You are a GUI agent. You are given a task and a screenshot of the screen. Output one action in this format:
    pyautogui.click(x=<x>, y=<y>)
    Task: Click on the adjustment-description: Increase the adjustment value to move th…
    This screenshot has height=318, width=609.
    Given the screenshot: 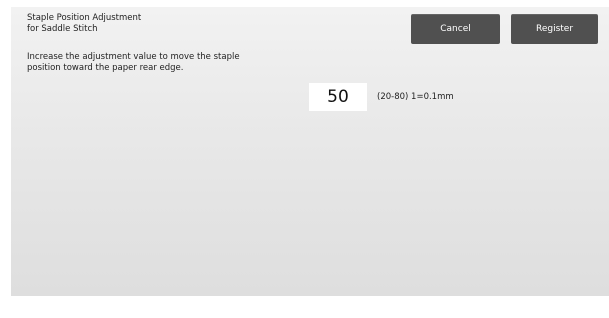 What is the action you would take?
    pyautogui.click(x=133, y=62)
    